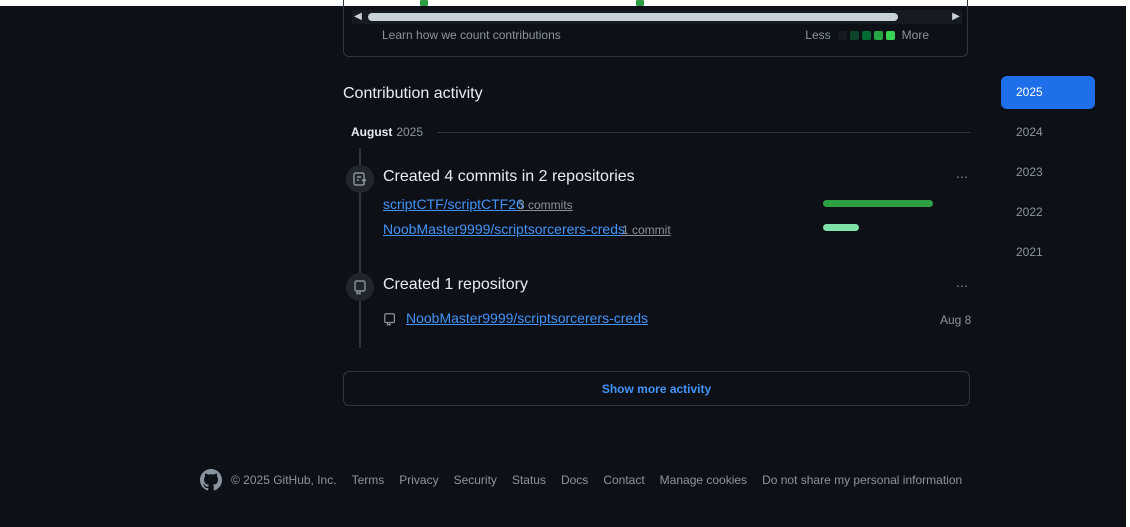 This screenshot has height=527, width=1130. Describe the element at coordinates (372, 132) in the screenshot. I see `month-label: August` at that location.